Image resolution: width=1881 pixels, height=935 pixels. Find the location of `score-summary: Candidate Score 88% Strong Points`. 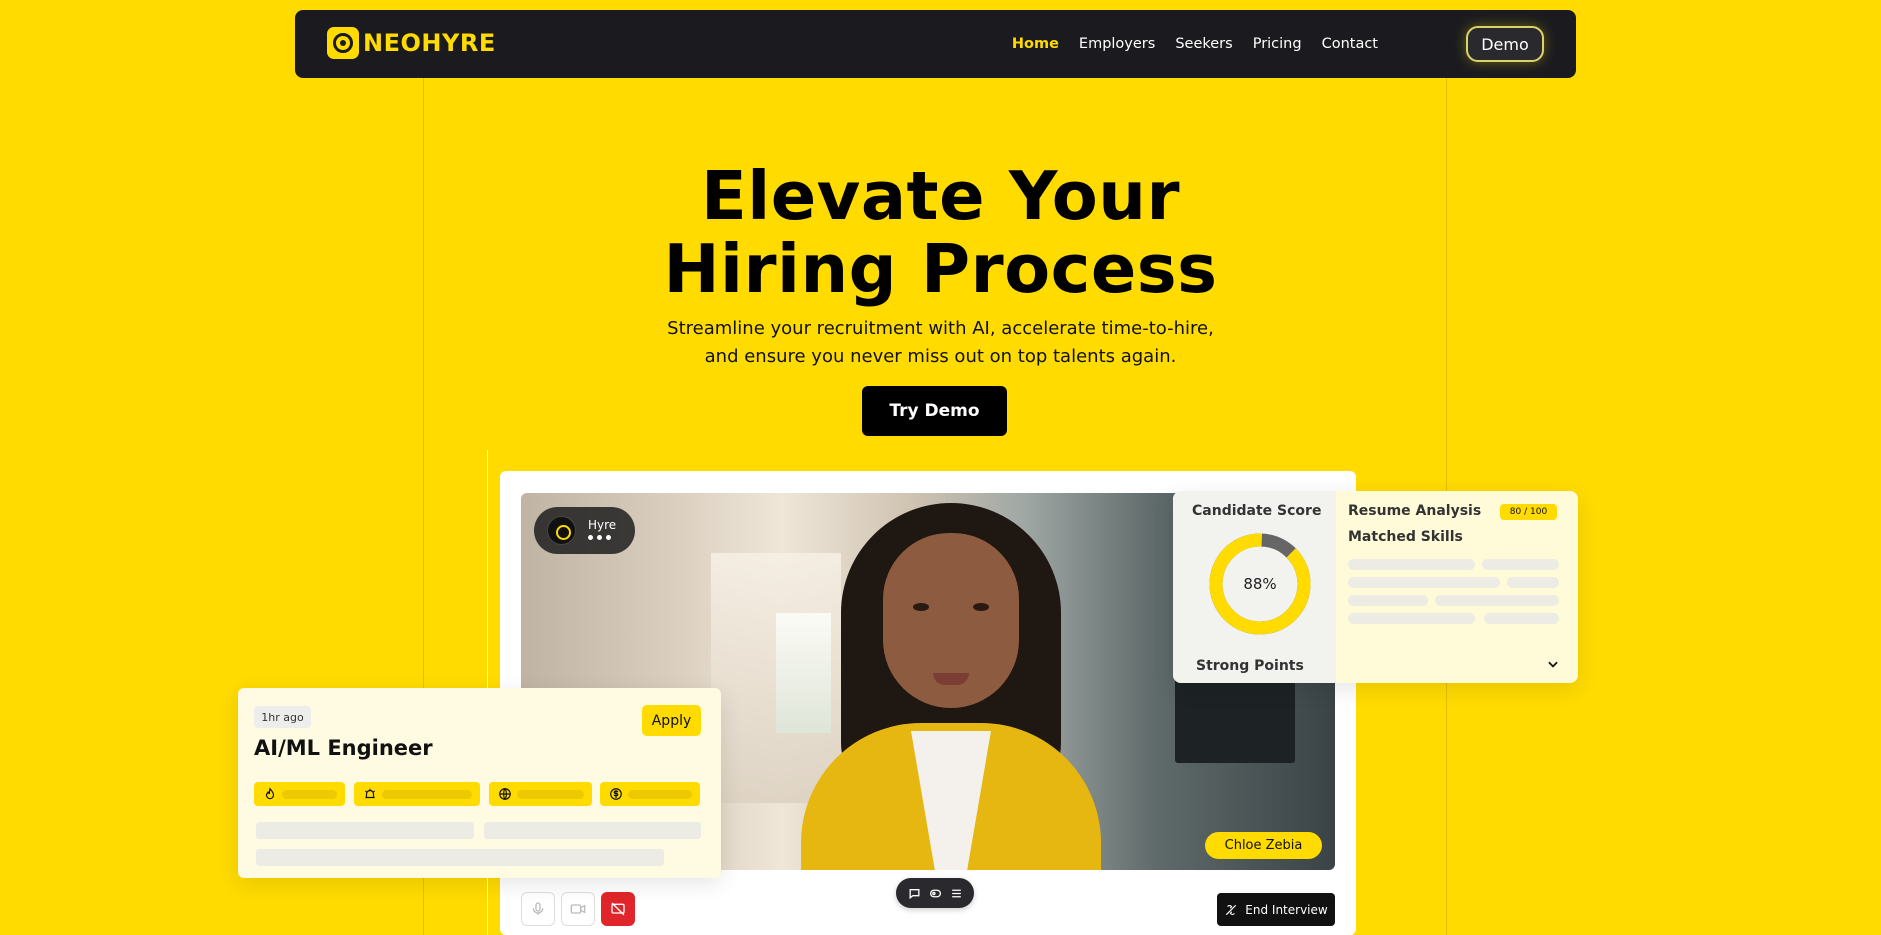

score-summary: Candidate Score 88% Strong Points is located at coordinates (1254, 587).